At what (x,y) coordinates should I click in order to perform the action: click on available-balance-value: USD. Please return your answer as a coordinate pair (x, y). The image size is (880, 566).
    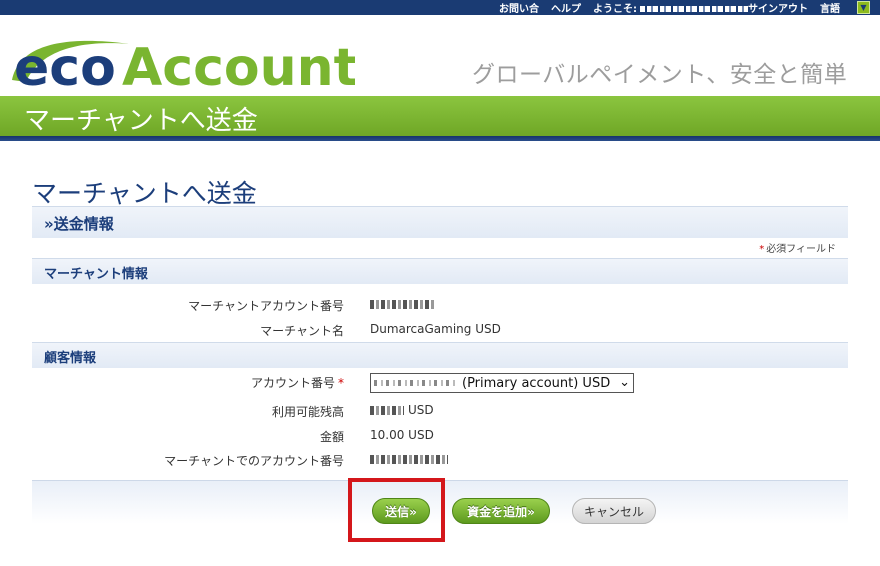
    Looking at the image, I should click on (402, 410).